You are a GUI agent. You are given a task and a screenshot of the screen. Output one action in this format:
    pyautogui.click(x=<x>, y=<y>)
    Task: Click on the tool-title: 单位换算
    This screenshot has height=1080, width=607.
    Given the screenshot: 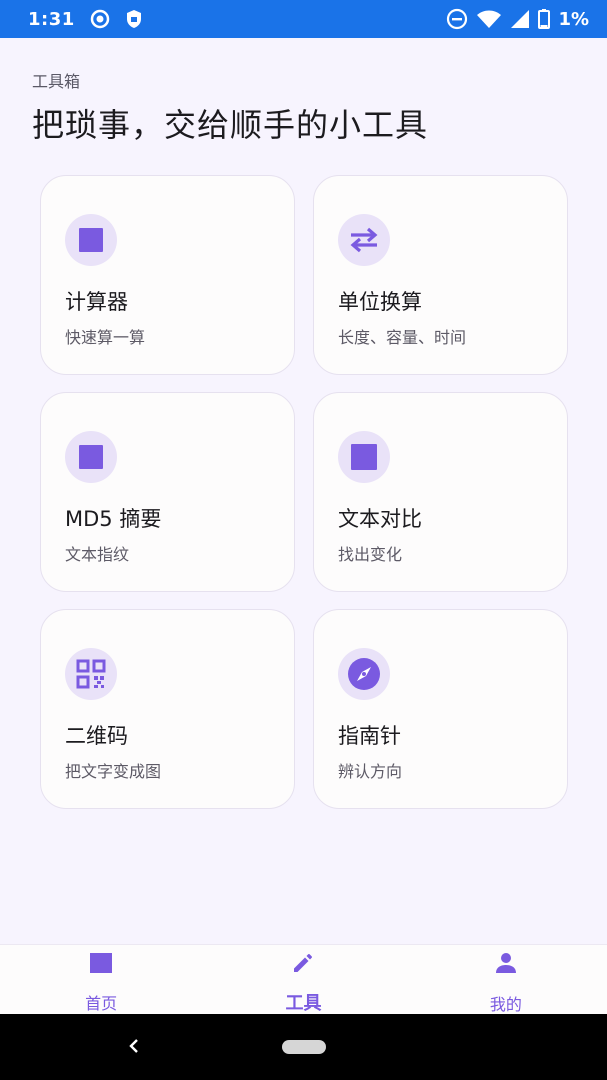 What is the action you would take?
    pyautogui.click(x=380, y=302)
    